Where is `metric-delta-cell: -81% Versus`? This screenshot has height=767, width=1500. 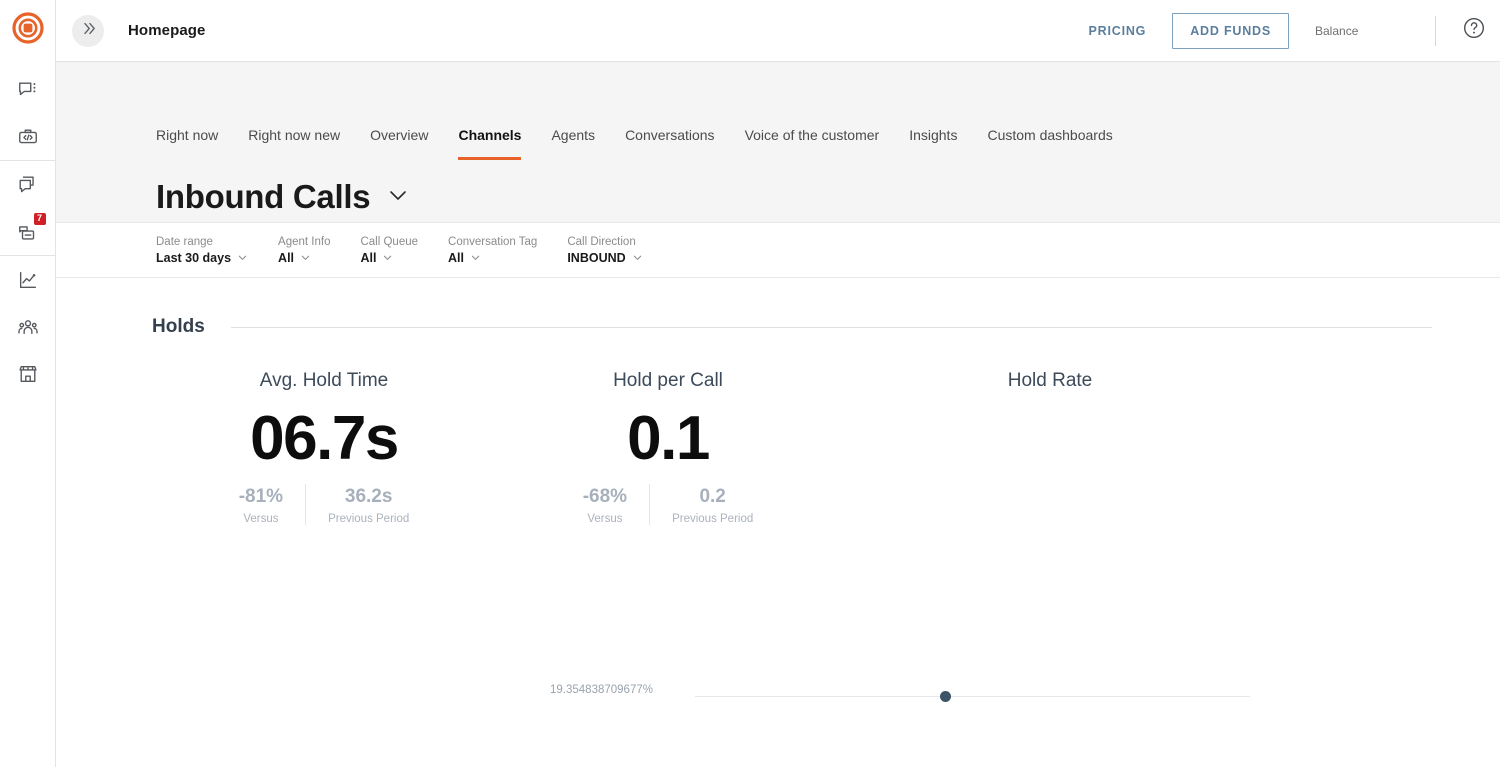
metric-delta-cell: -81% Versus is located at coordinates (261, 504).